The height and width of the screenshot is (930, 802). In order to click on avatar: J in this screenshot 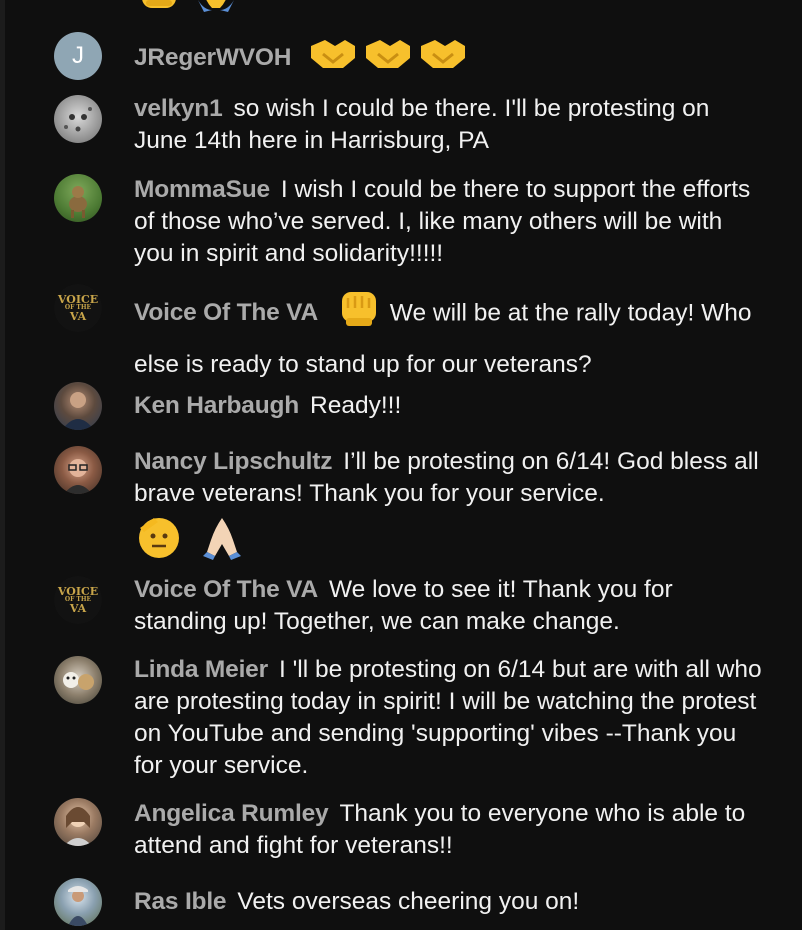, I will do `click(78, 56)`.